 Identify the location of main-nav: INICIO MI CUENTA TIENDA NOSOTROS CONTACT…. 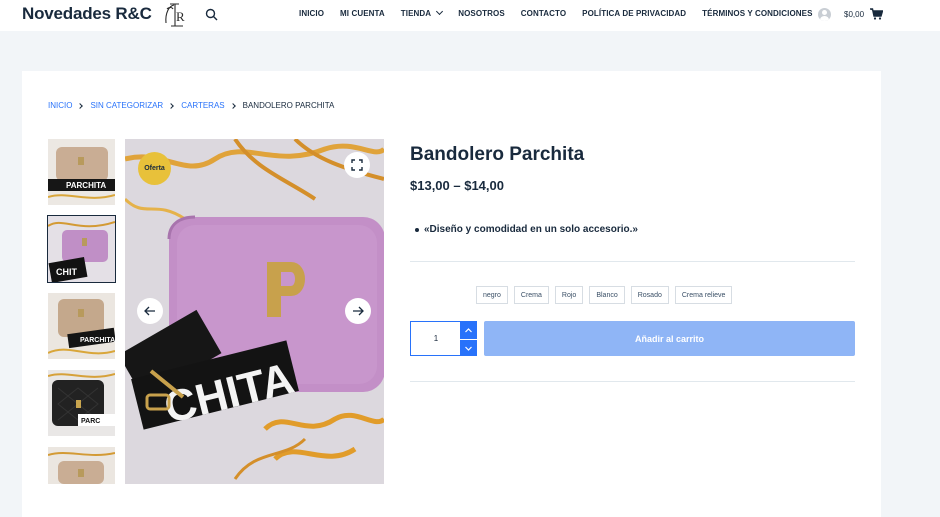
(556, 12).